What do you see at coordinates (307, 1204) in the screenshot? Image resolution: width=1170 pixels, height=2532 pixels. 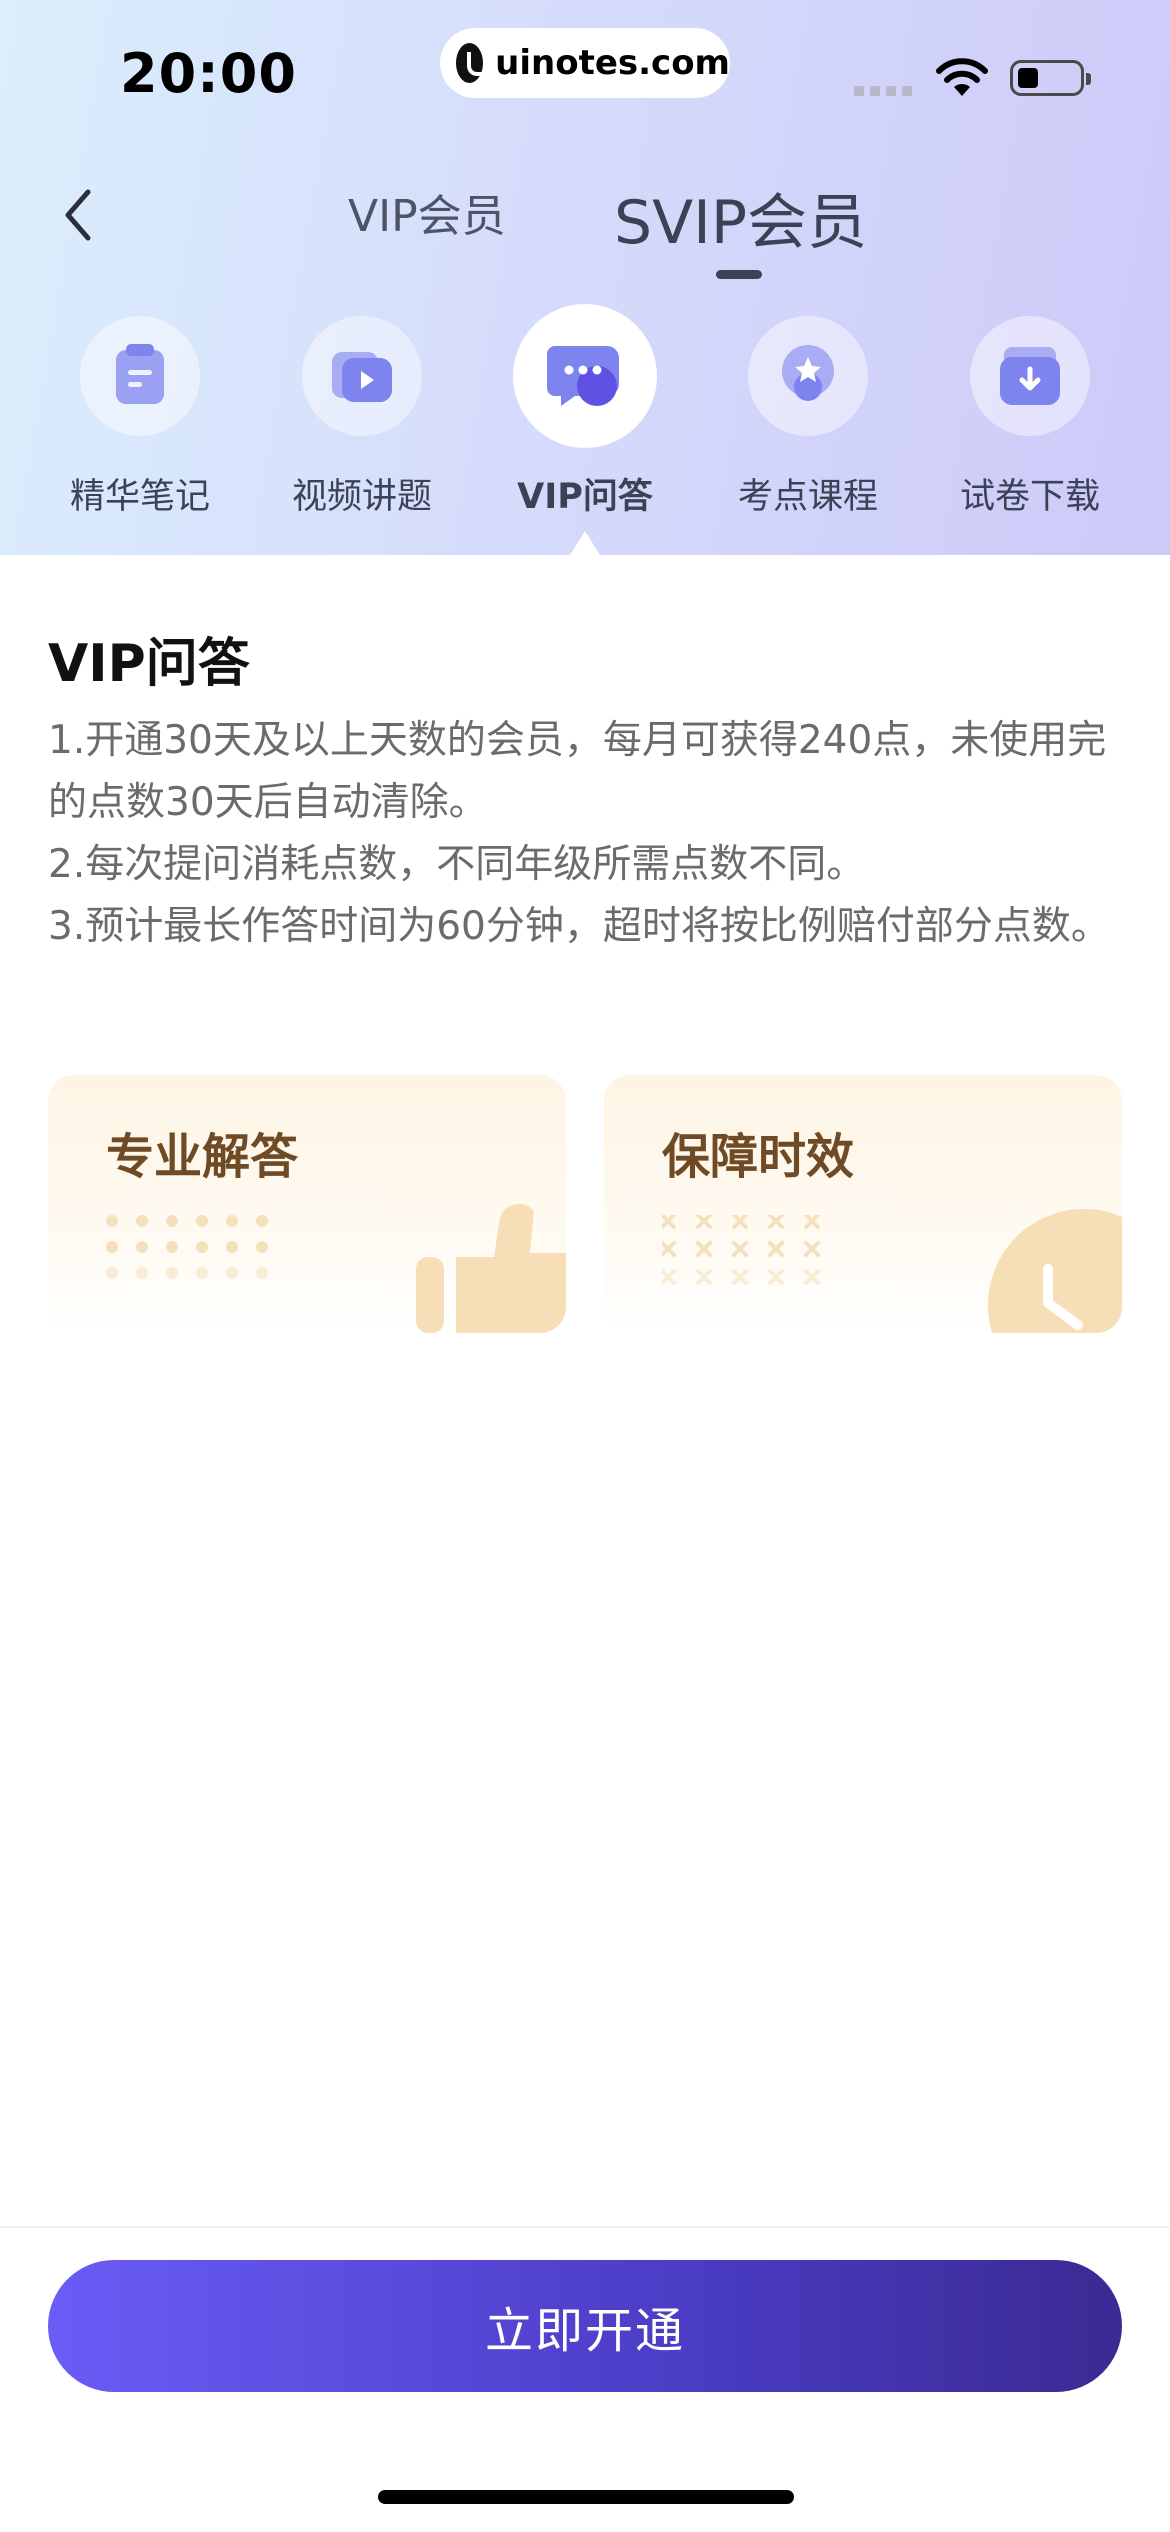 I see `card-professional-answer: 专业解答` at bounding box center [307, 1204].